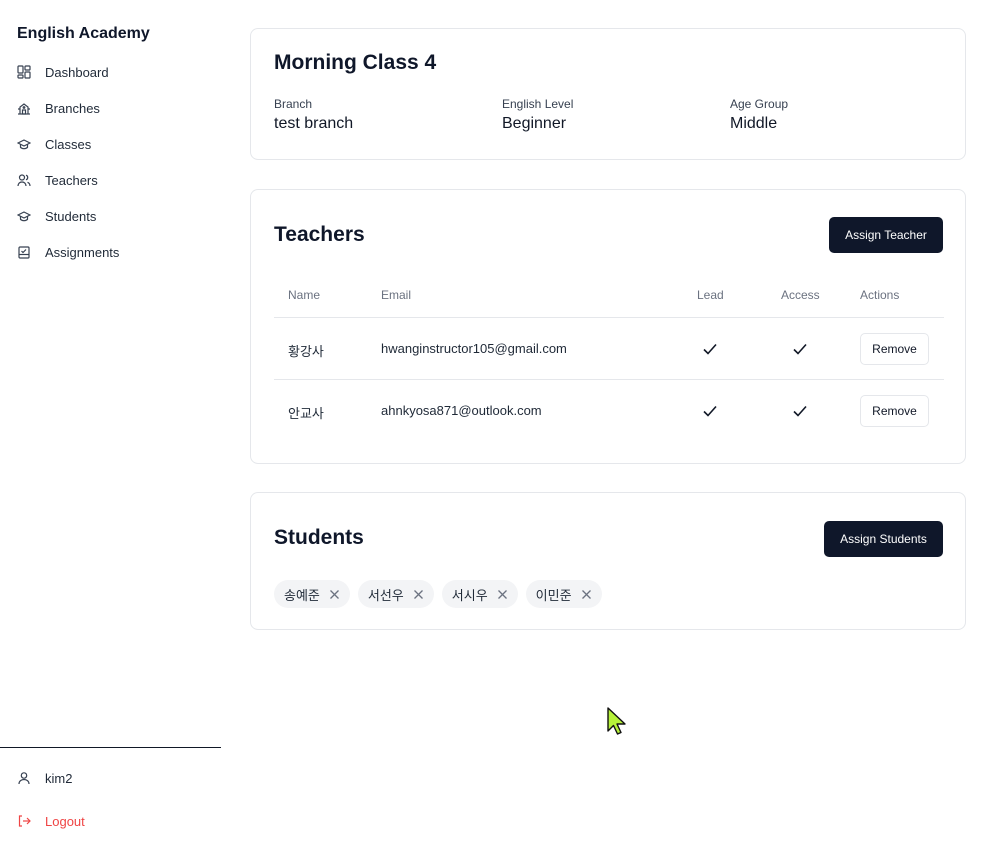 This screenshot has height=843, width=981. What do you see at coordinates (110, 747) in the screenshot?
I see `sidebar-divider` at bounding box center [110, 747].